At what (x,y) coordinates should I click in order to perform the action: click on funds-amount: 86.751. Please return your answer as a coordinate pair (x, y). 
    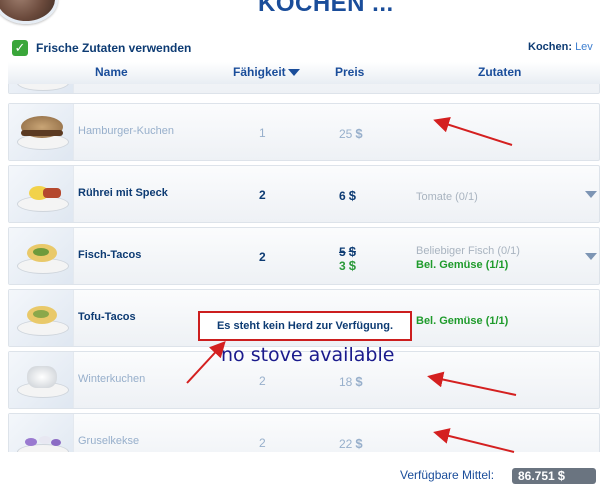
    Looking at the image, I should click on (536, 476).